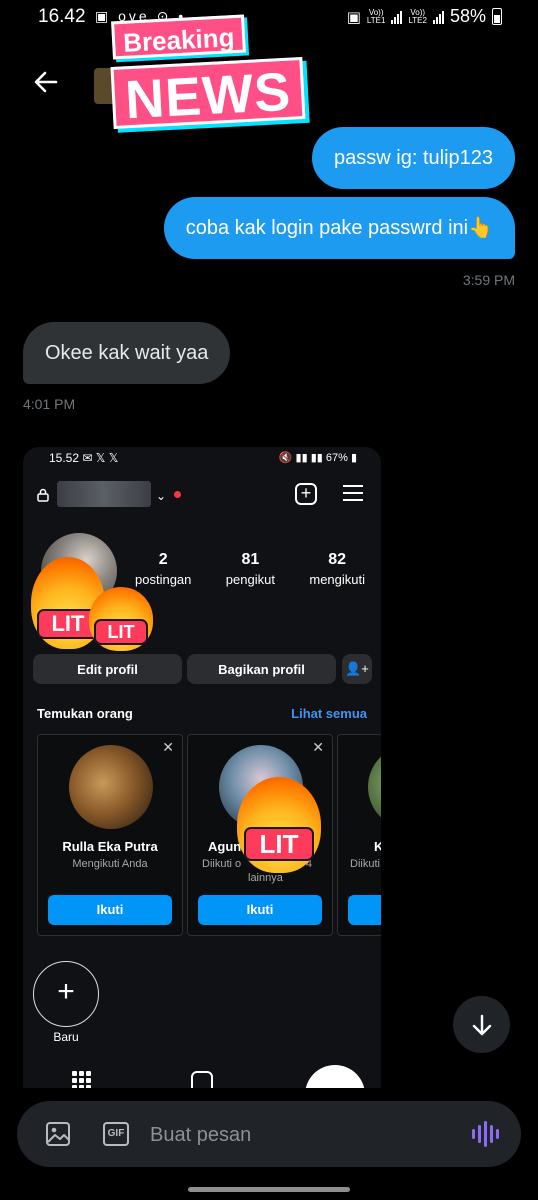 Image resolution: width=538 pixels, height=1200 pixels. I want to click on screenshot-status-bar: 15.52 ✉ 𝕏 𝕏 🔇 ▮▮ ▮▮ 67% ▮, so click(203, 458).